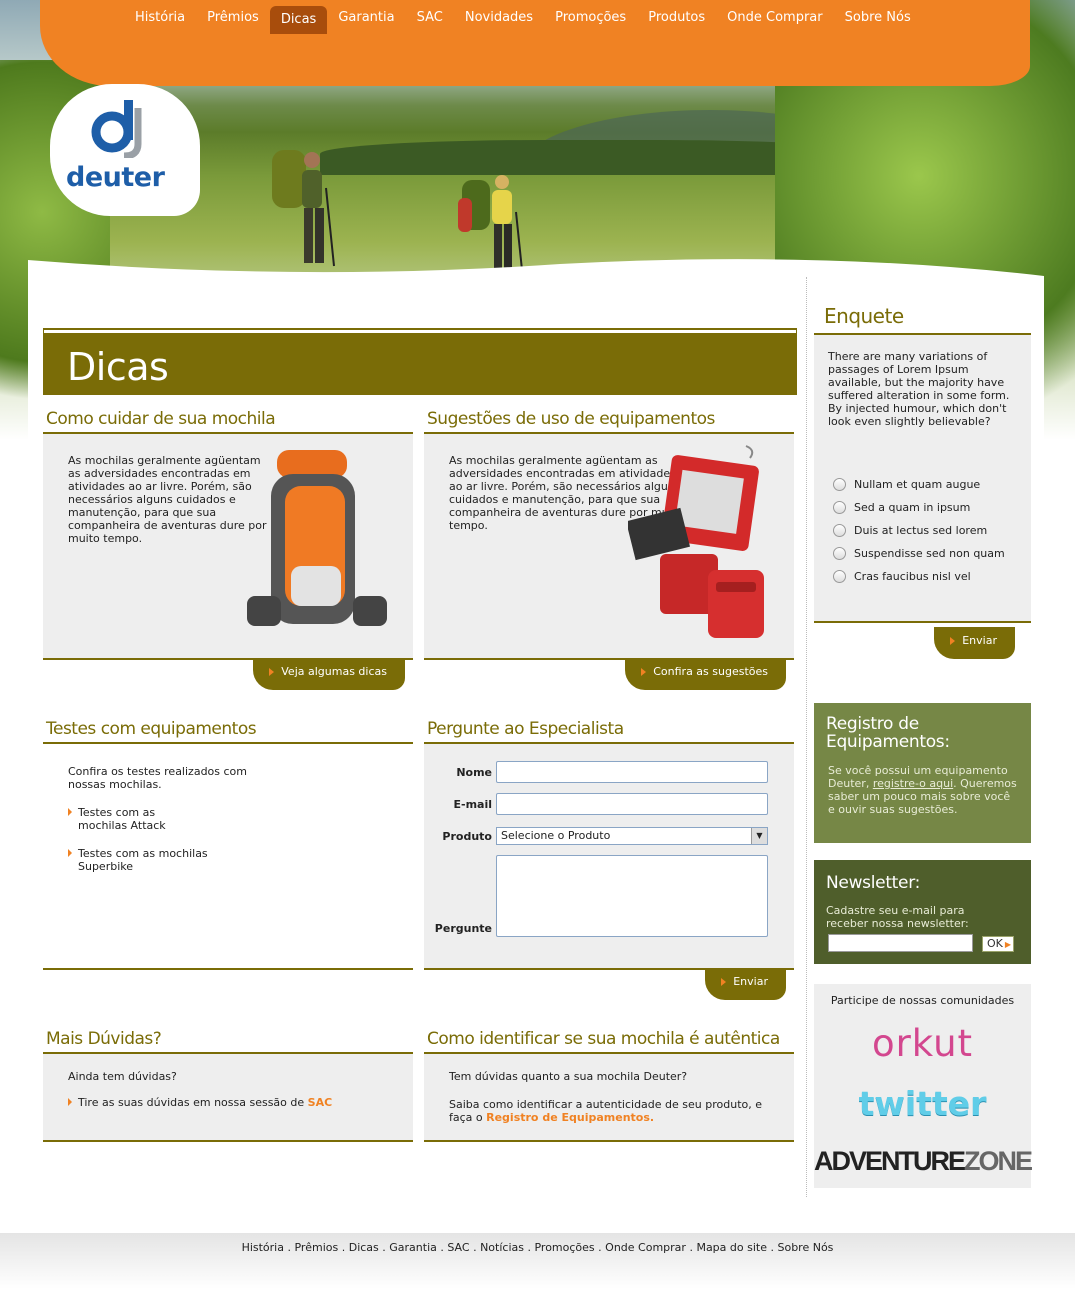  What do you see at coordinates (556, 835) in the screenshot?
I see `product-select-value: Selecione o Produto` at bounding box center [556, 835].